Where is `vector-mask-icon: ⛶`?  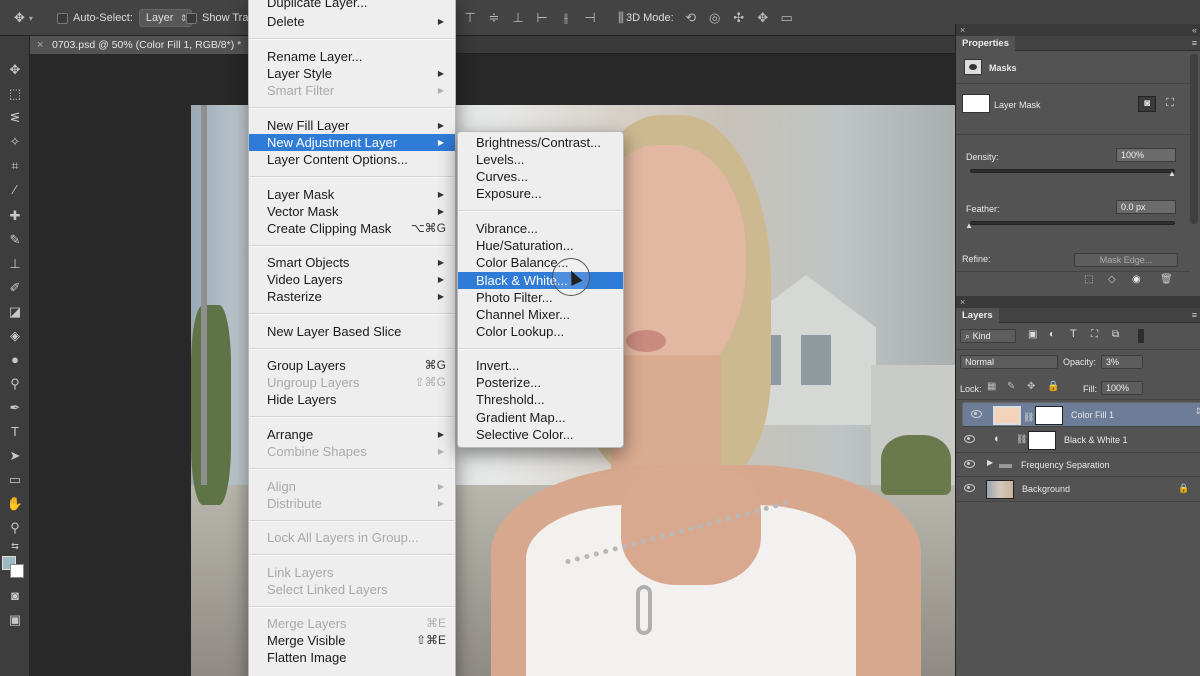
vector-mask-icon: ⛶ is located at coordinates (1170, 104).